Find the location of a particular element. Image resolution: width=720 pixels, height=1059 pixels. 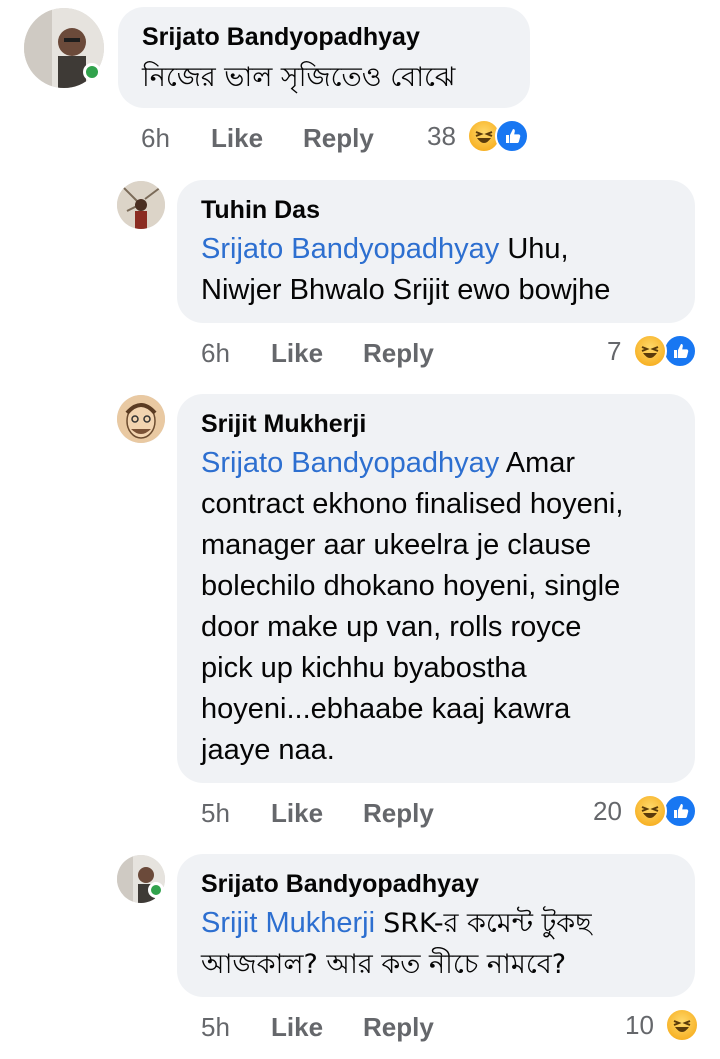

reaction-count: 7 is located at coordinates (614, 351).